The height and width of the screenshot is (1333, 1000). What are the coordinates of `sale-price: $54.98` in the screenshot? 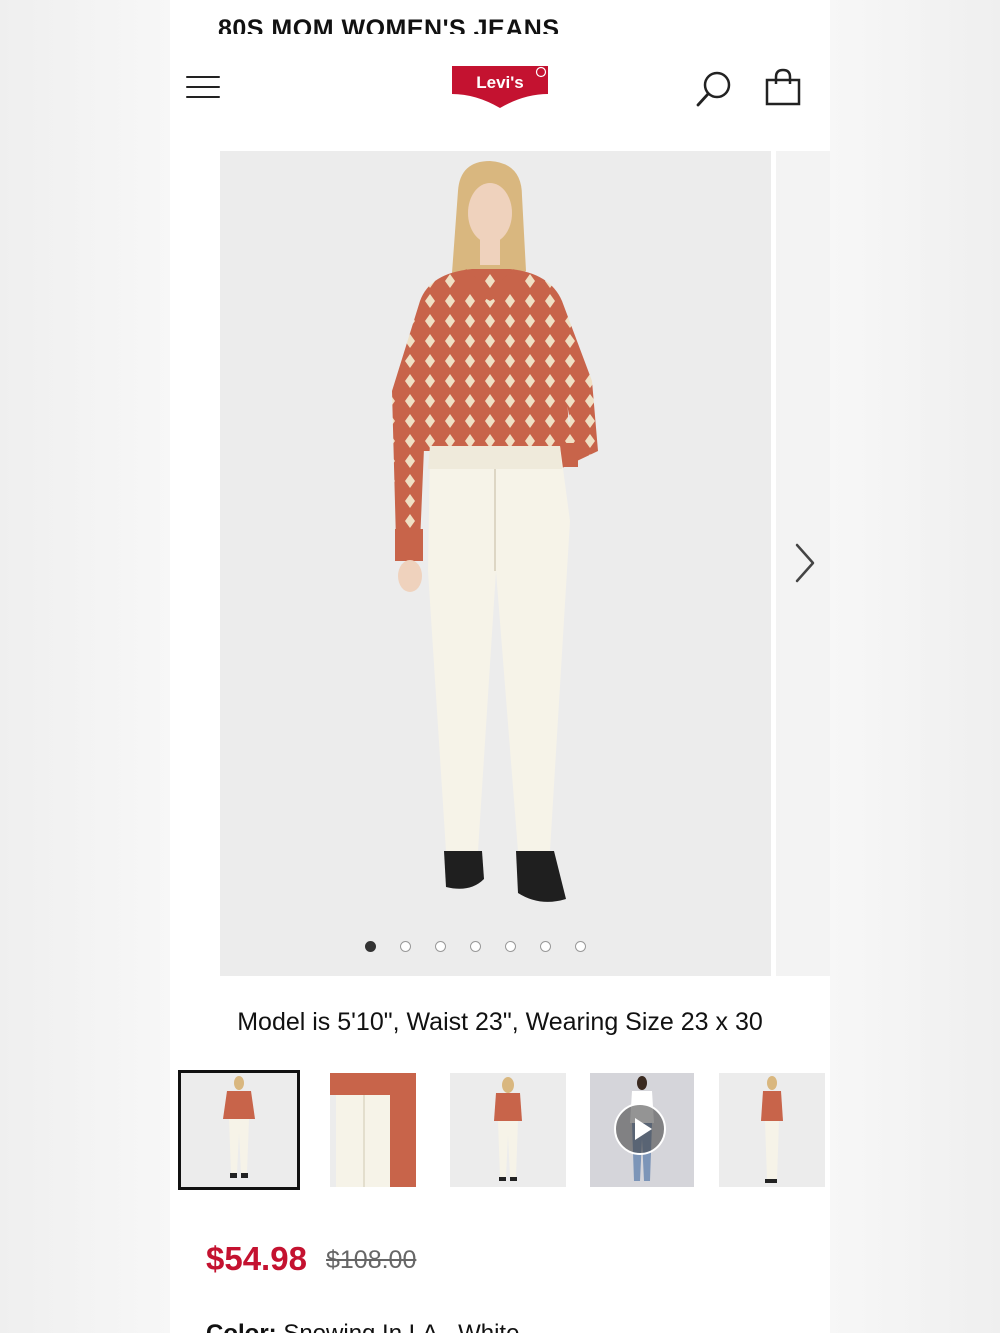 It's located at (256, 1258).